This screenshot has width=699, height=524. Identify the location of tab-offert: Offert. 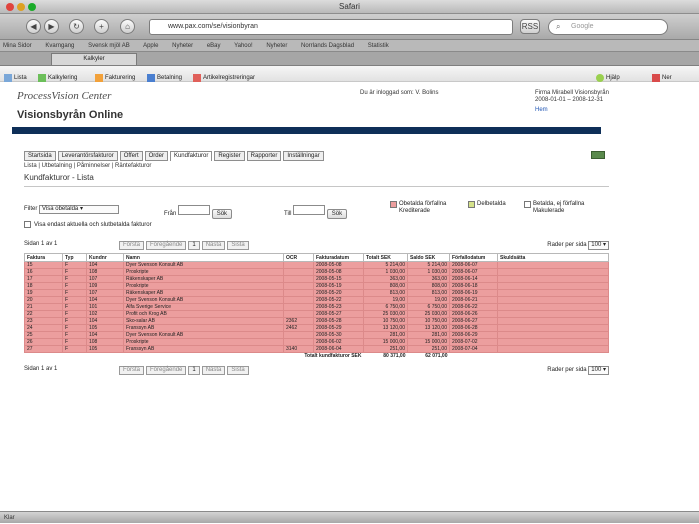
(131, 156).